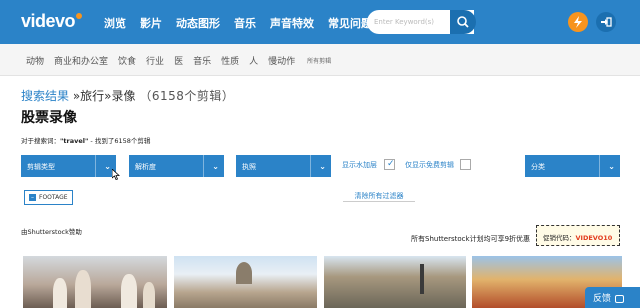 This screenshot has height=308, width=640. What do you see at coordinates (612, 297) in the screenshot?
I see `feedback-button: 反馈` at bounding box center [612, 297].